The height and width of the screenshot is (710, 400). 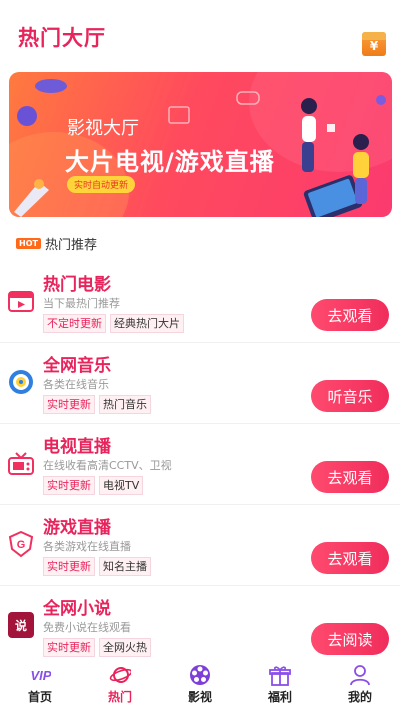 I want to click on list-item-novels: 说 全网小说 免费小说在线观看 实时更新 全网火热 去阅读, so click(x=200, y=626).